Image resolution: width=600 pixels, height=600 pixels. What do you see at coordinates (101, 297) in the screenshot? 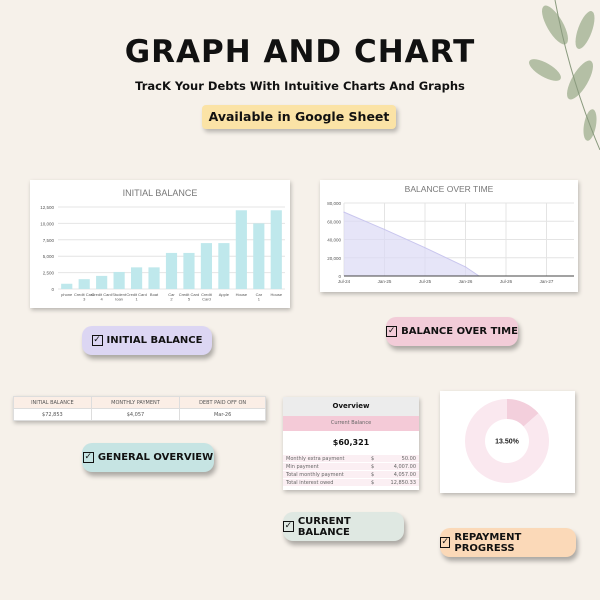
I see `x-tick-label: Credit Card 4` at bounding box center [101, 297].